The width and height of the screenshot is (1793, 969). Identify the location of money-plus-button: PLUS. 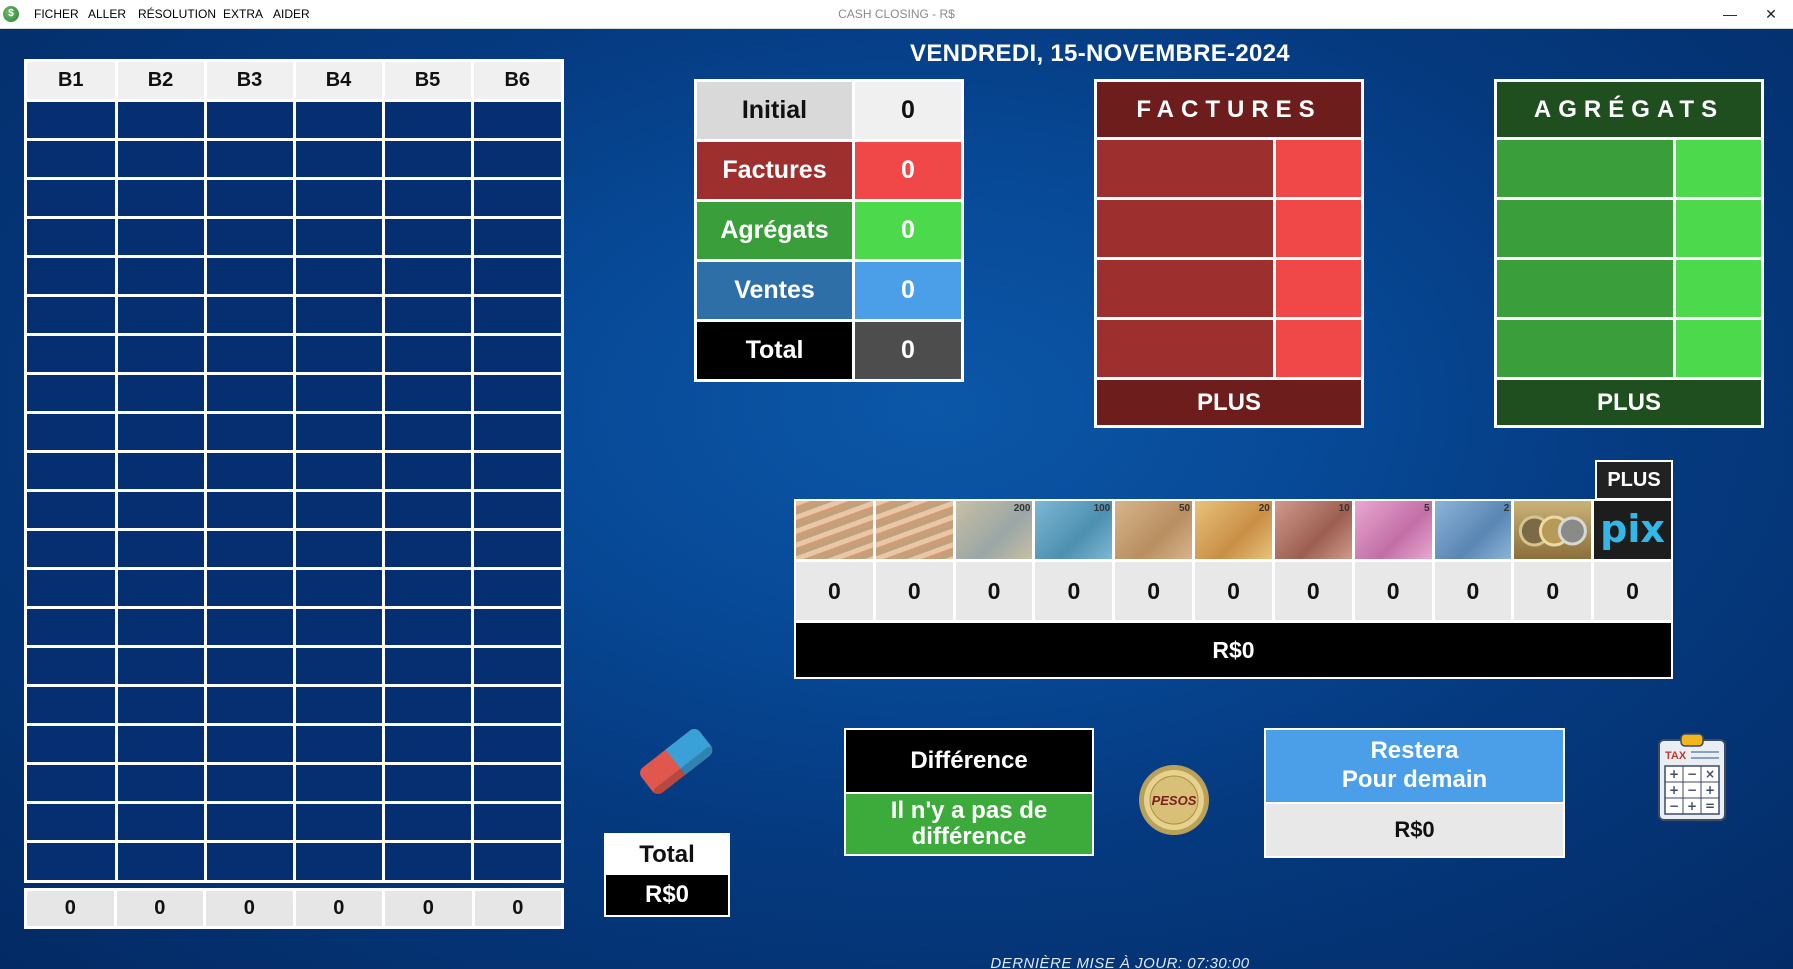
(1634, 480).